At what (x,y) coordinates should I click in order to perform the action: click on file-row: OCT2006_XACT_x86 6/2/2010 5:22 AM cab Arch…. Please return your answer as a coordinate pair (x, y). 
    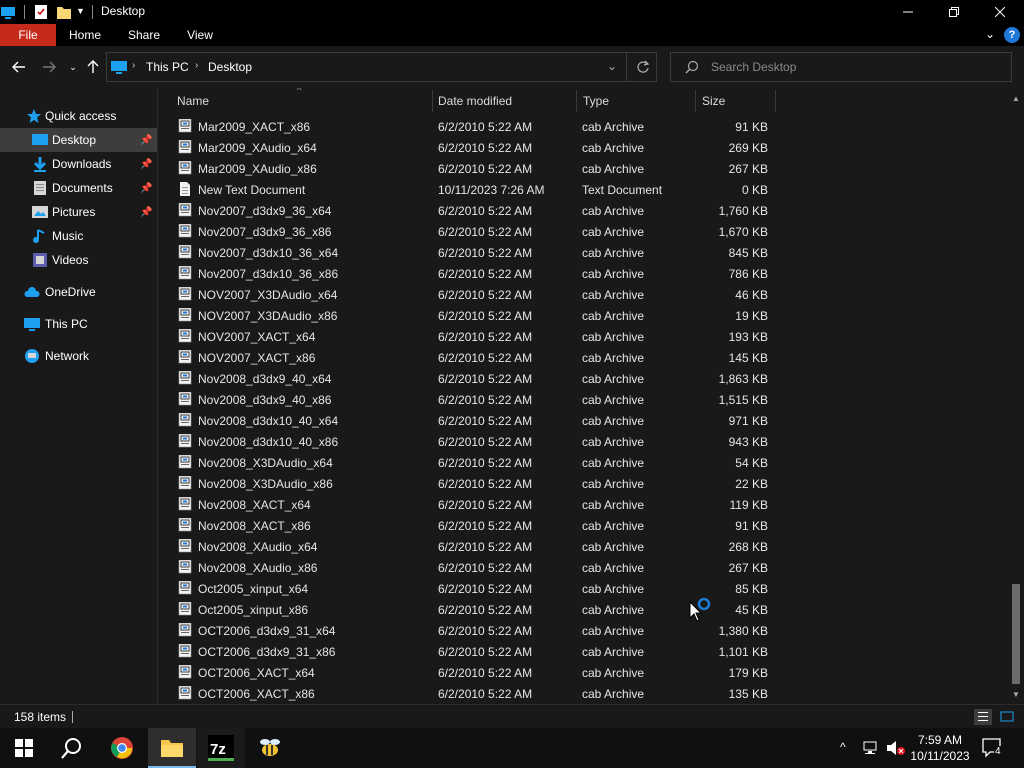
    Looking at the image, I should click on (468, 693).